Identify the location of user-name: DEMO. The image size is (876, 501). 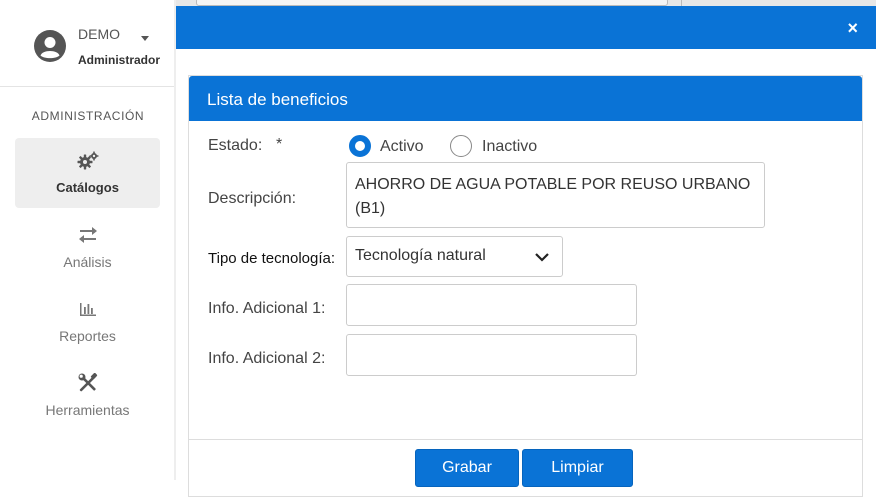
(99, 34).